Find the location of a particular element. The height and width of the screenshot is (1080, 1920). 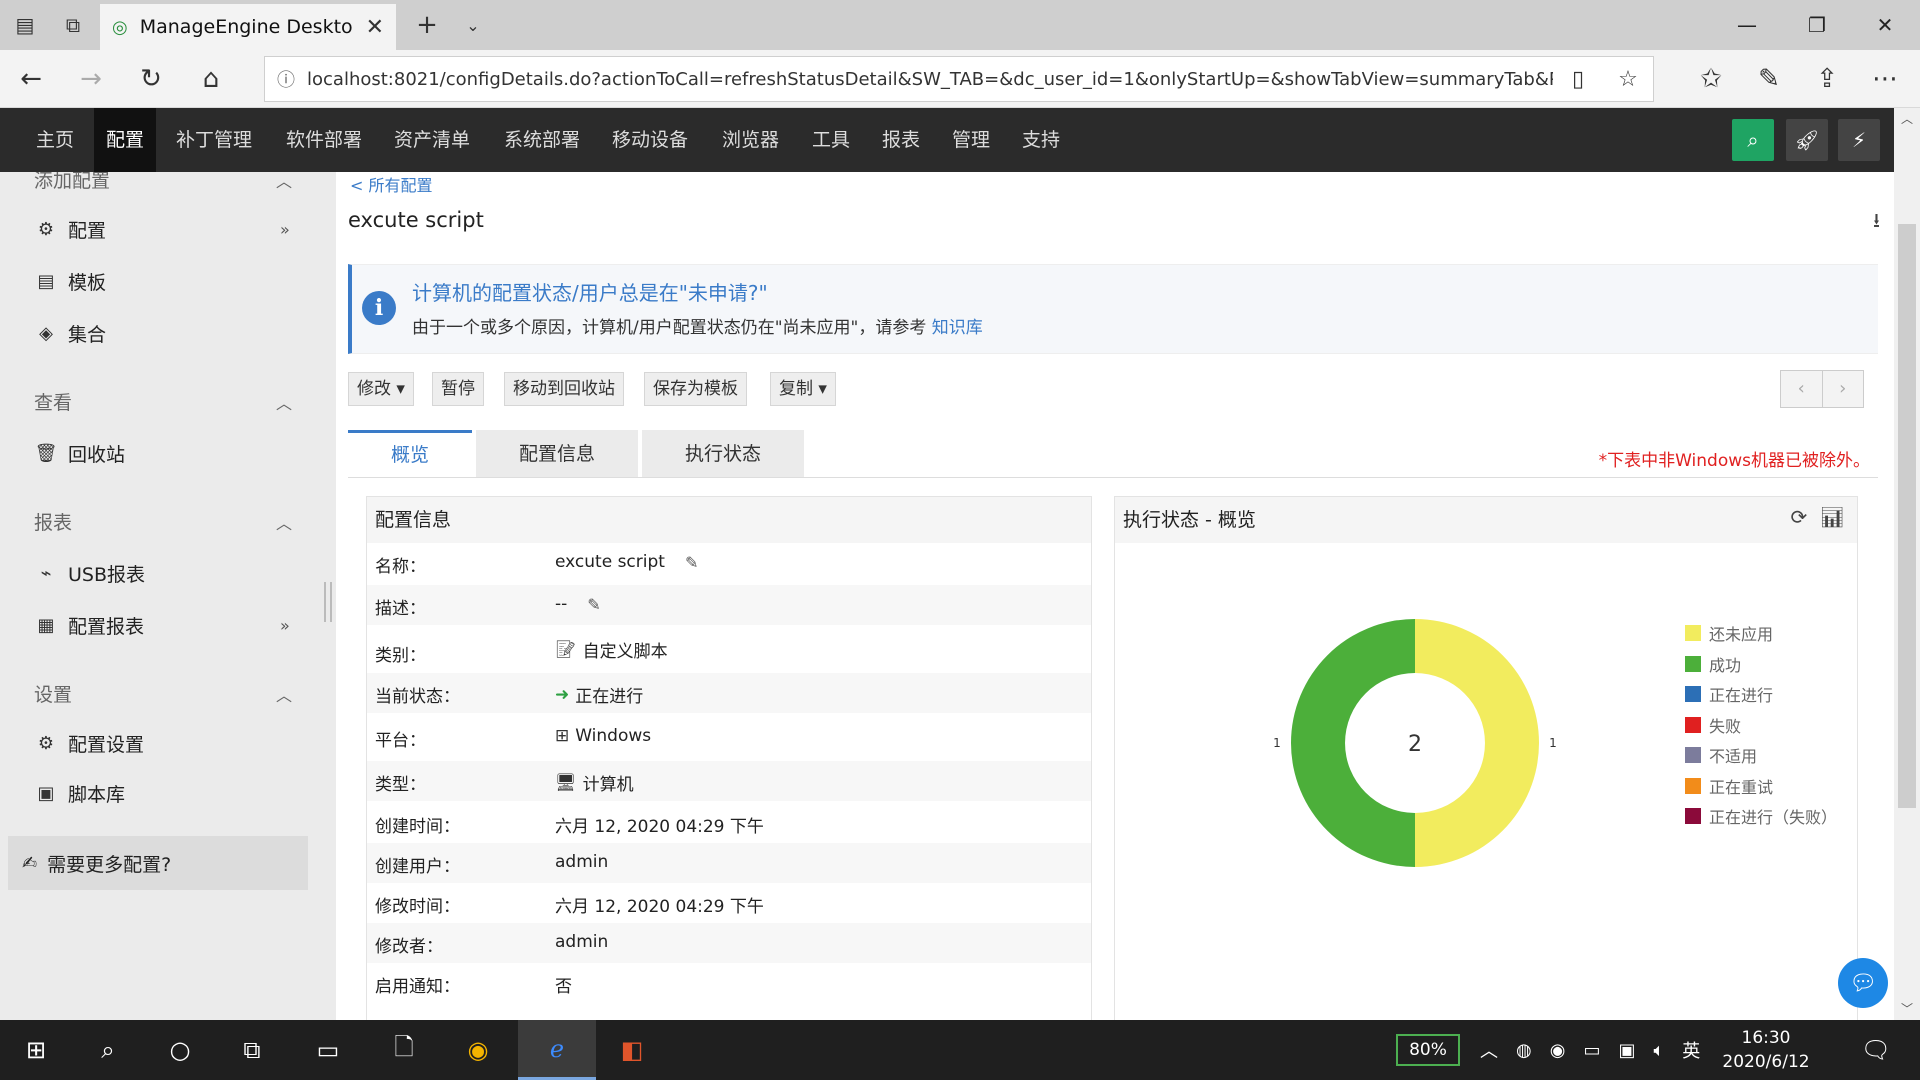

nav-tools: 工具 is located at coordinates (831, 140).